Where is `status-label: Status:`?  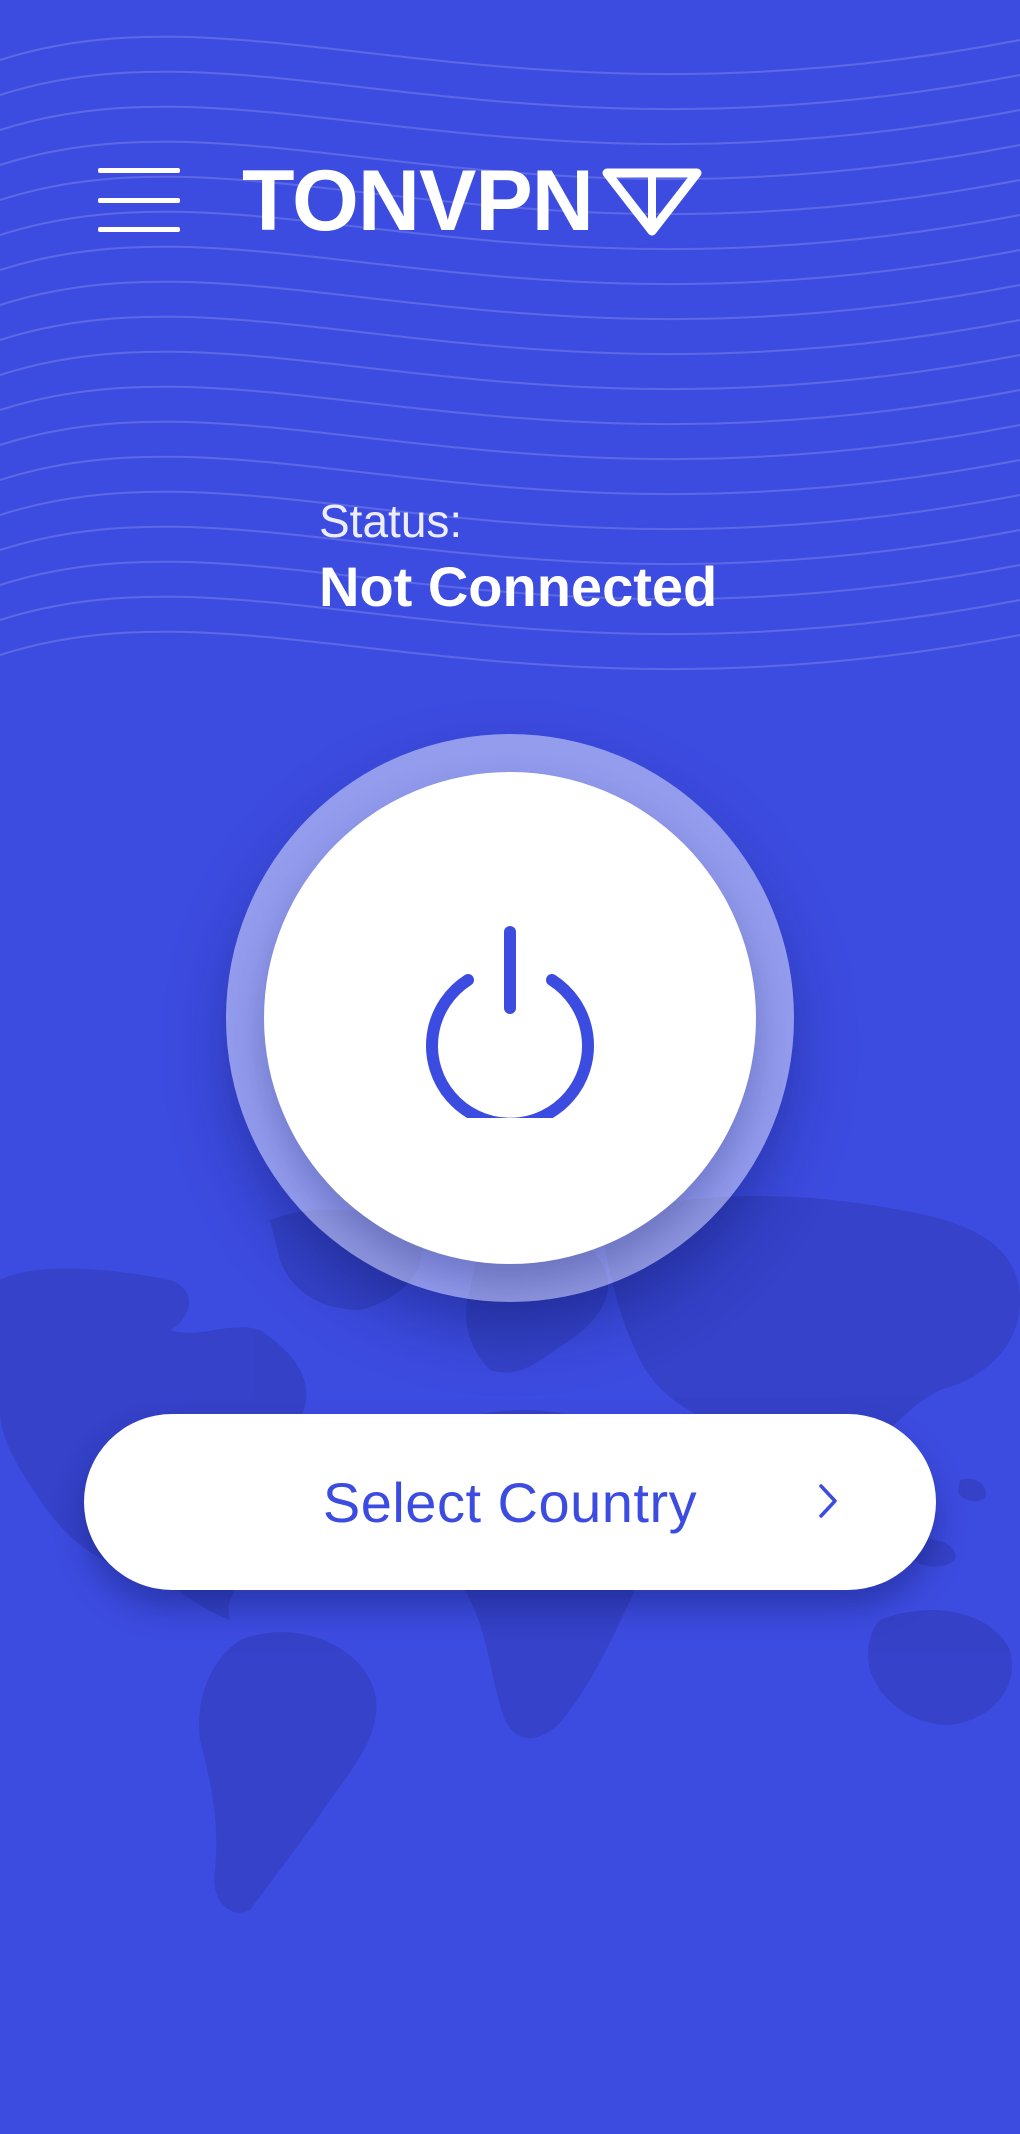
status-label: Status: is located at coordinates (391, 521).